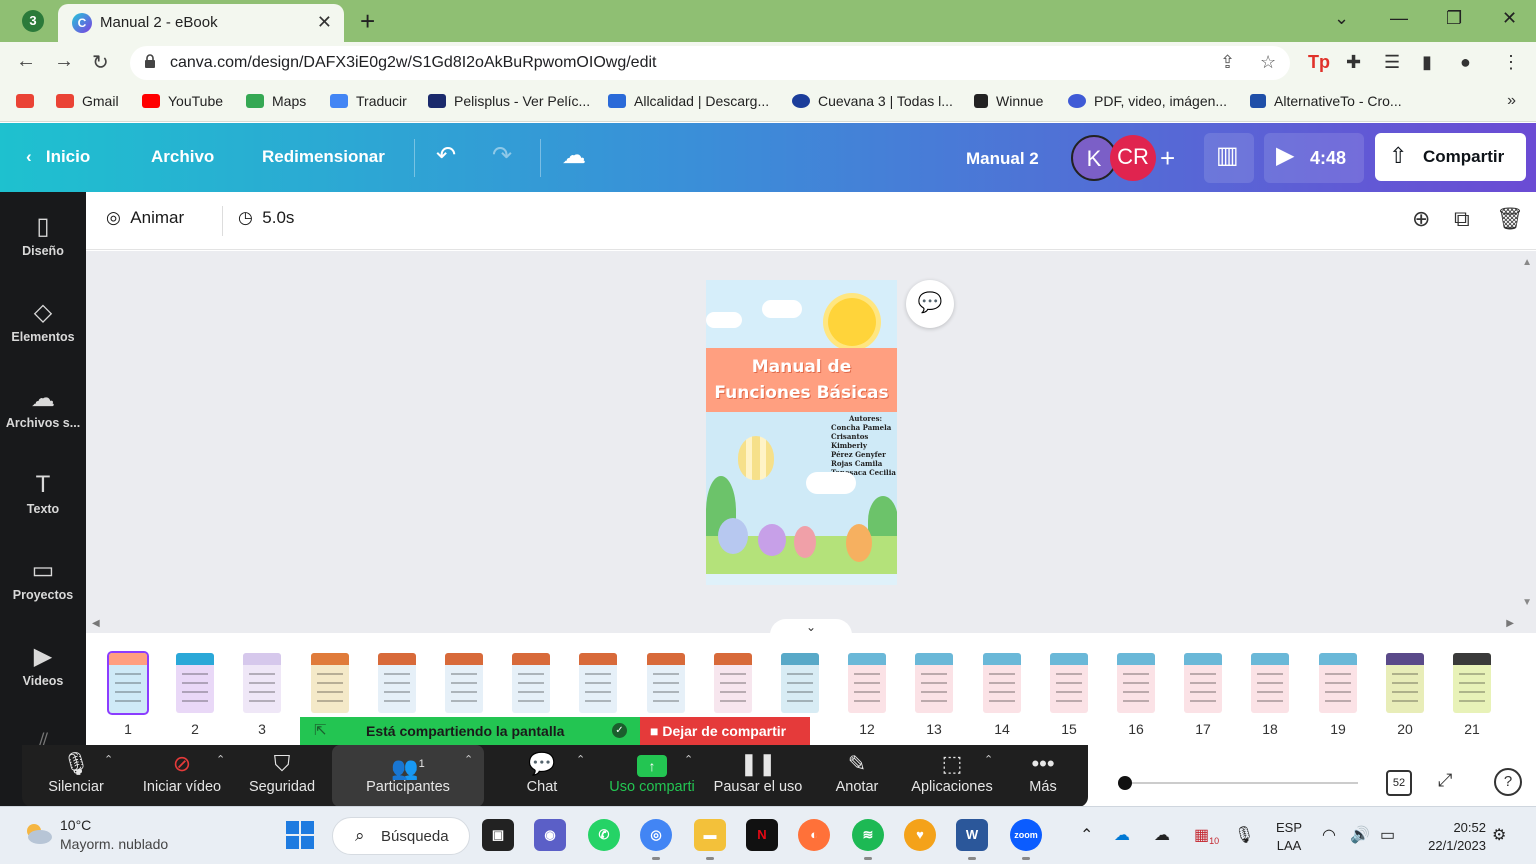 Image resolution: width=1536 pixels, height=864 pixels. What do you see at coordinates (550, 835) in the screenshot?
I see `teams-chat-icon: ◉` at bounding box center [550, 835].